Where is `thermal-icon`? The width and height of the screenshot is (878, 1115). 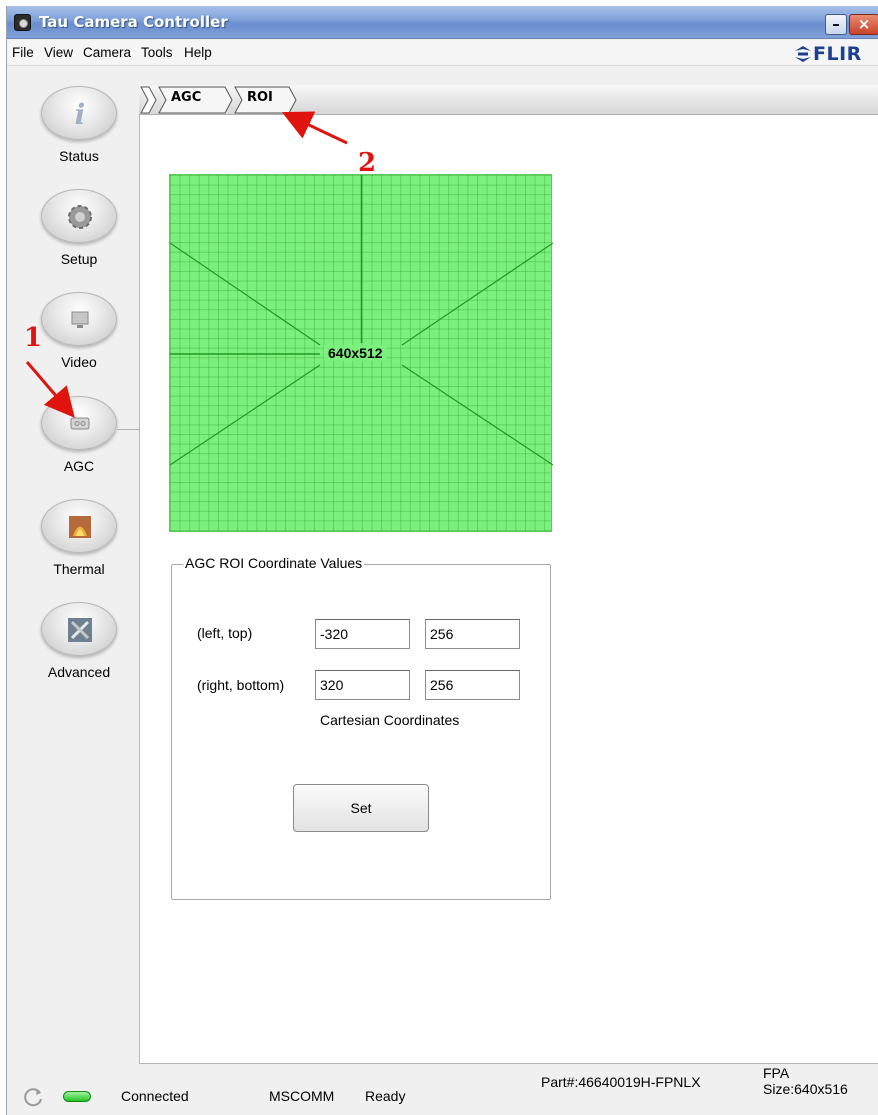 thermal-icon is located at coordinates (80, 527).